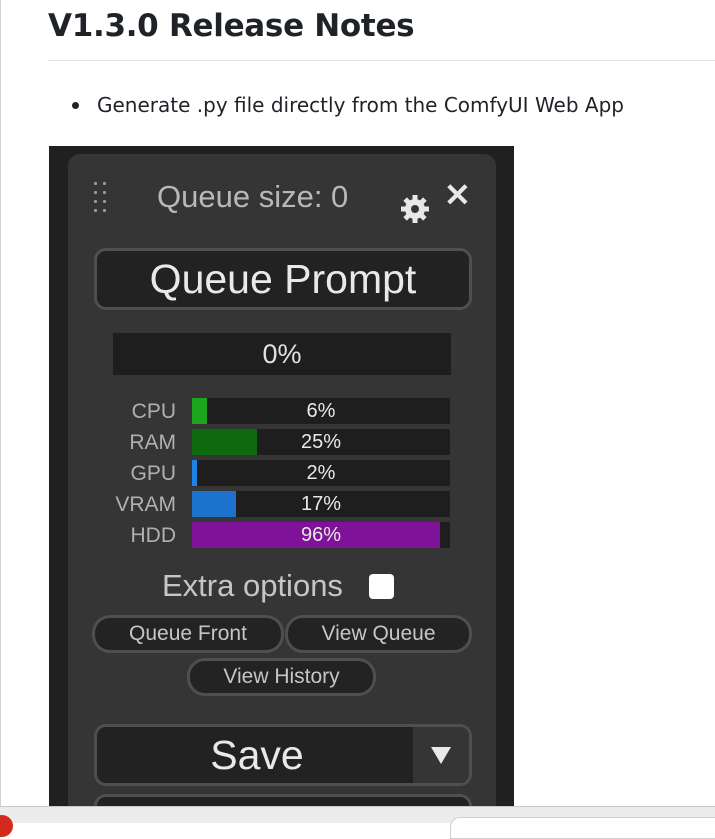 This screenshot has width=715, height=839. Describe the element at coordinates (415, 209) in the screenshot. I see `gear-icon` at that location.